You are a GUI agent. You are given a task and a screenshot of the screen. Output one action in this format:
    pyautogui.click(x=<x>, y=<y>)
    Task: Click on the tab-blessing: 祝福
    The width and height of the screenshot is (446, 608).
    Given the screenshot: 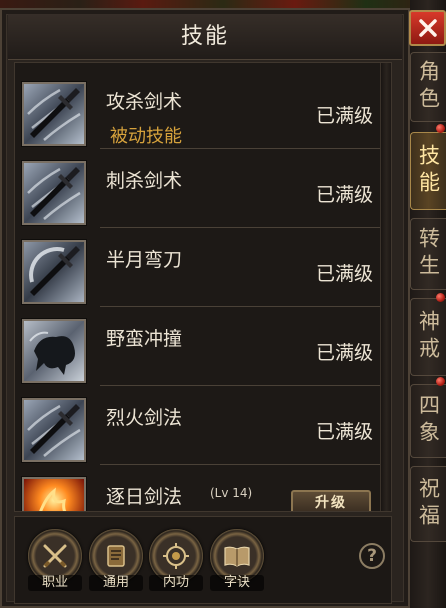 What is the action you would take?
    pyautogui.click(x=428, y=504)
    